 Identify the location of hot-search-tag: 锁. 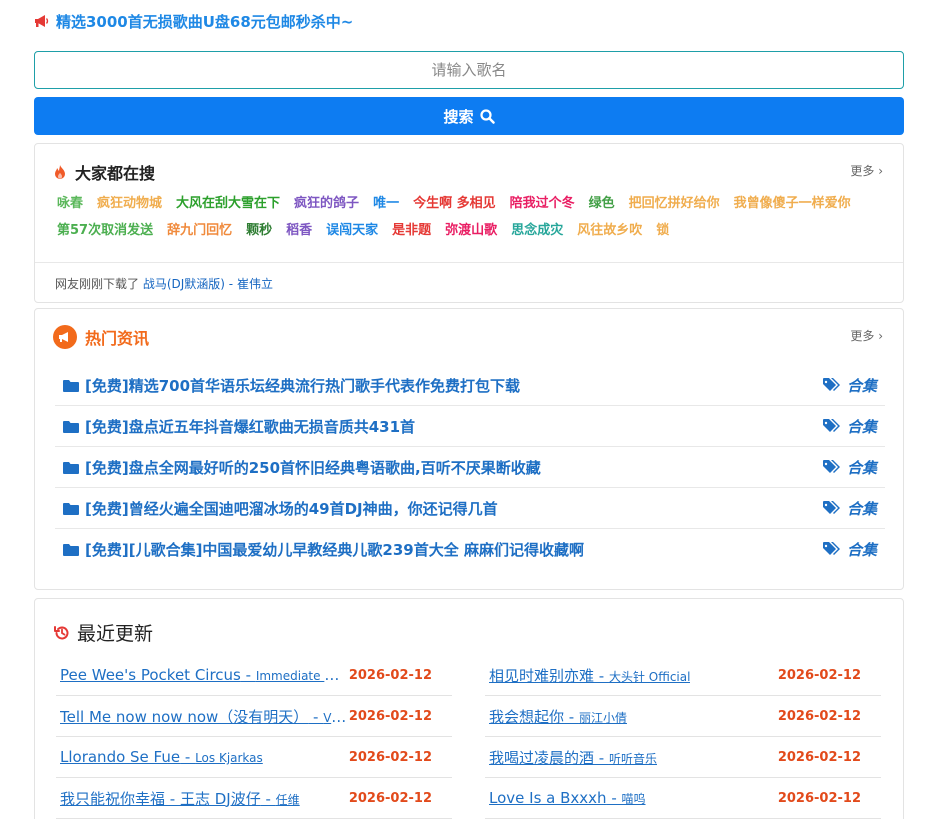
(662, 230).